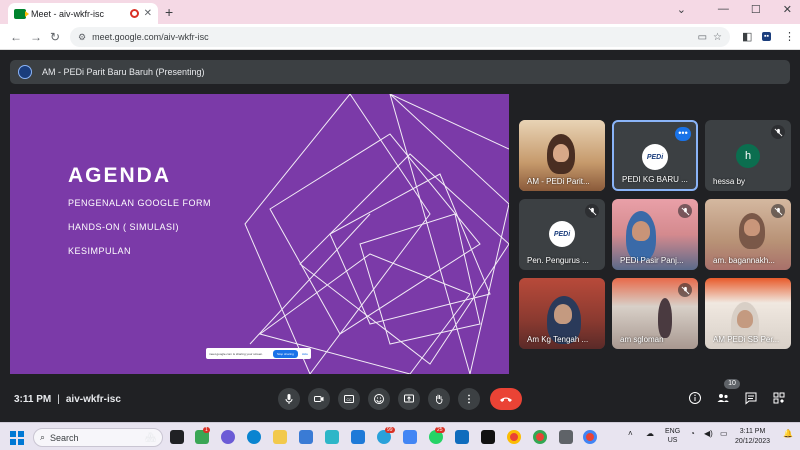 The image size is (800, 450). Describe the element at coordinates (93, 399) in the screenshot. I see `meeting-code: aiv-wkfr-isc` at that location.